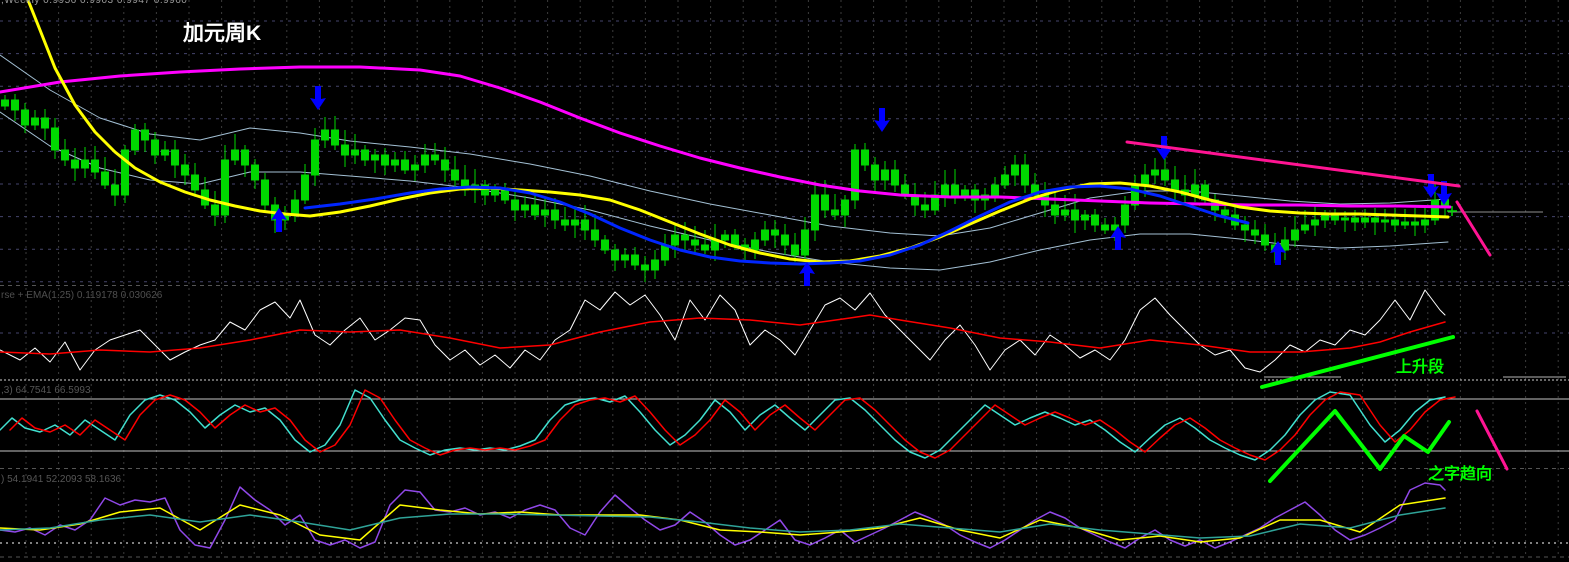 Image resolution: width=1569 pixels, height=562 pixels. I want to click on panel4-violet-line, so click(723, 515).